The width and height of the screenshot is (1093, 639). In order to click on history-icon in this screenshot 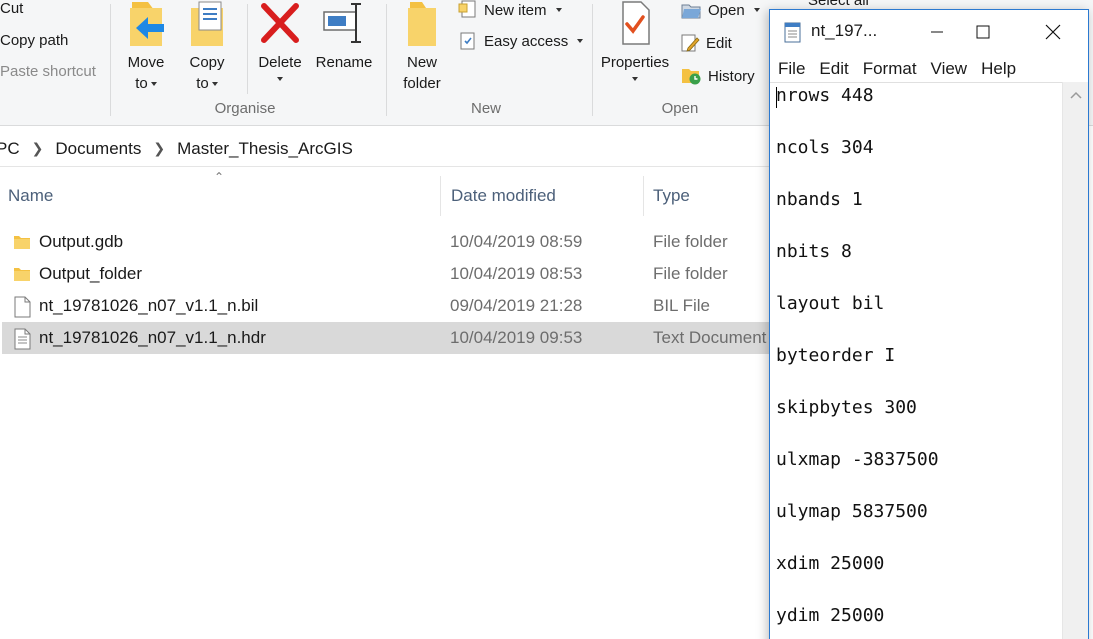, I will do `click(691, 77)`.